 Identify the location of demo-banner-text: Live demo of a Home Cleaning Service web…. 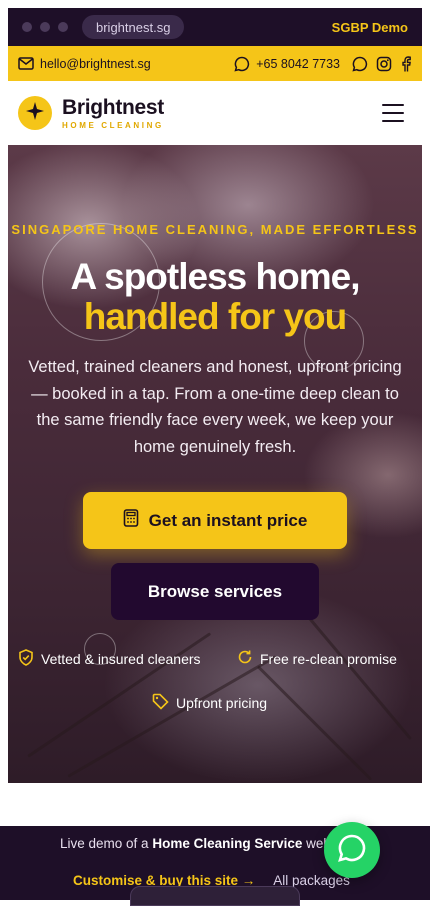
(200, 843).